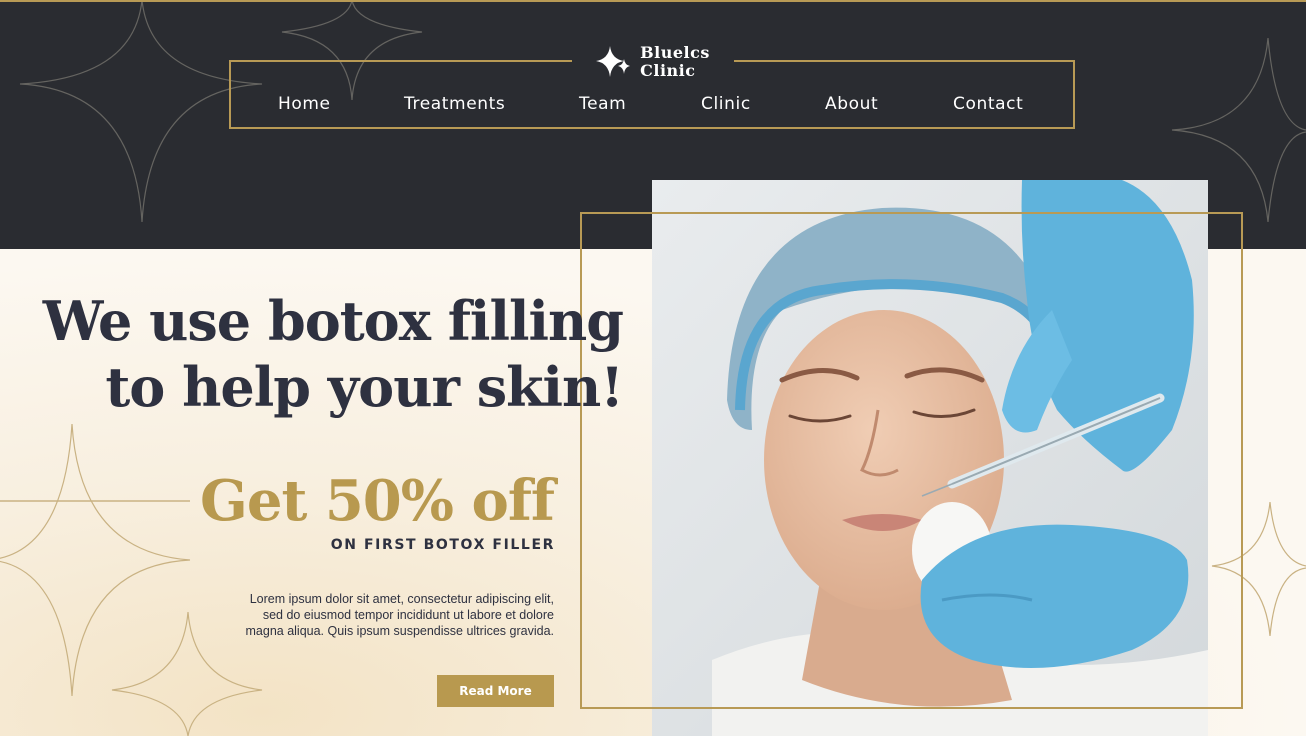  Describe the element at coordinates (675, 52) in the screenshot. I see `brand-name-line1: Bluelcs` at that location.